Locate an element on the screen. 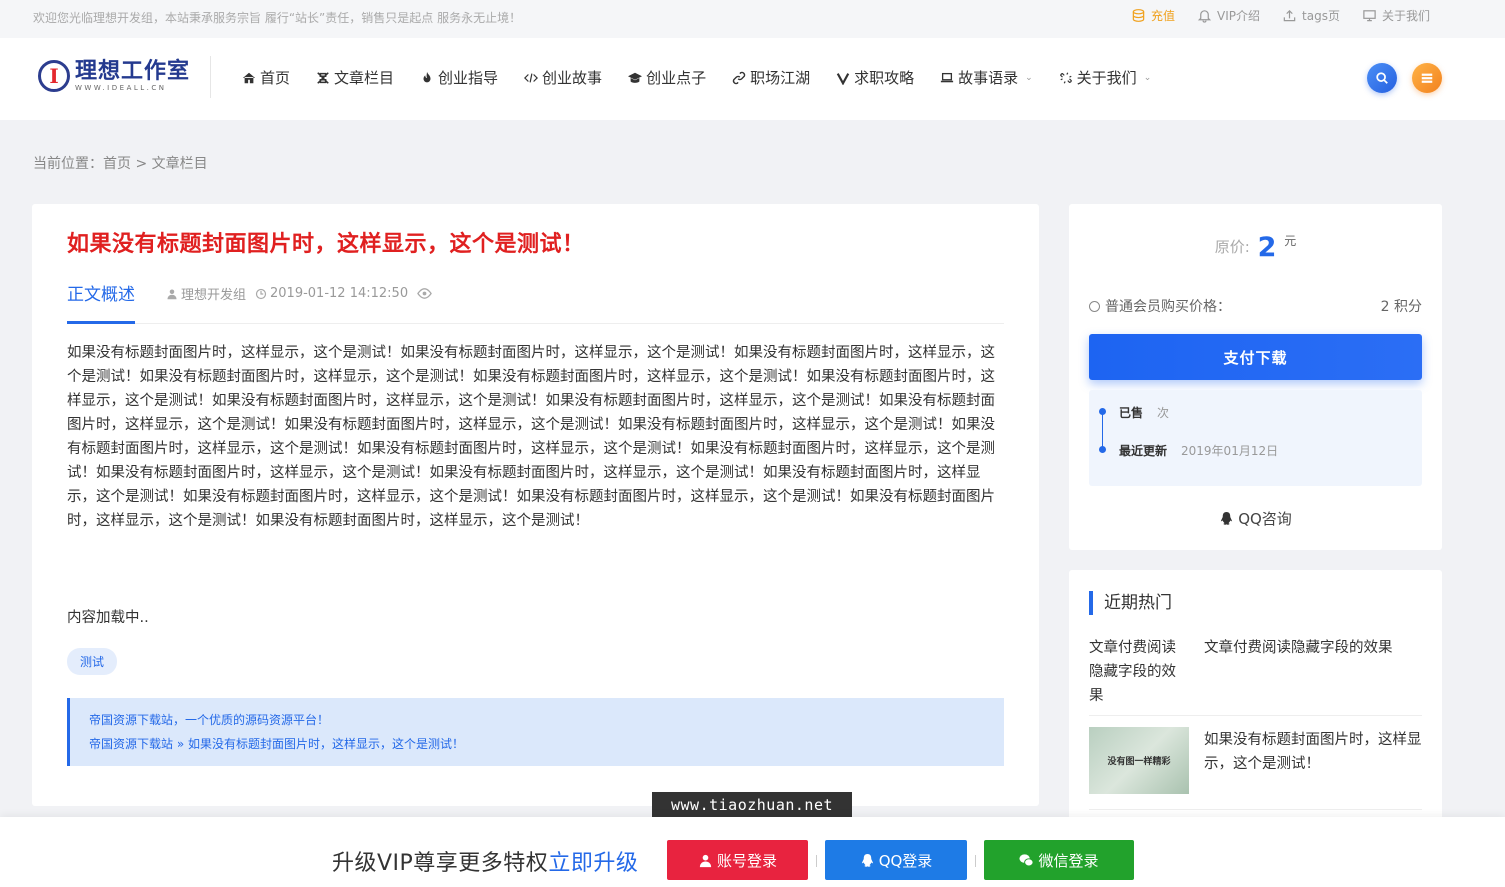  nav-item-about: 关于我们 ⌄ is located at coordinates (1105, 77).